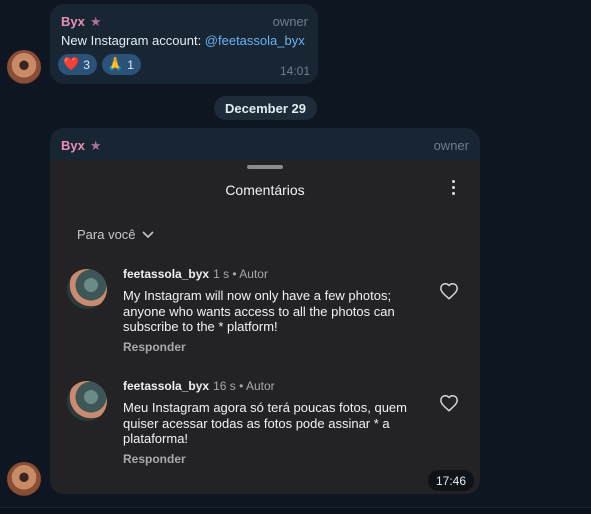 This screenshot has height=514, width=591. I want to click on reaction-heart: ❤️ 3, so click(77, 64).